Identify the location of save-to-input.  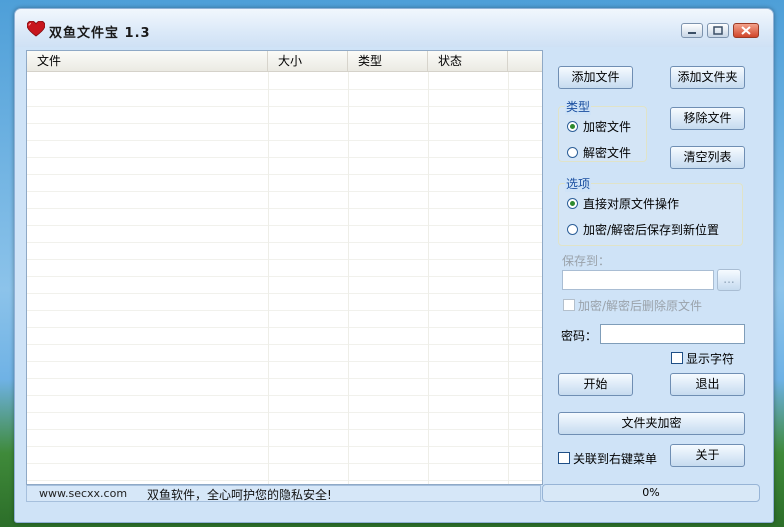
(638, 280).